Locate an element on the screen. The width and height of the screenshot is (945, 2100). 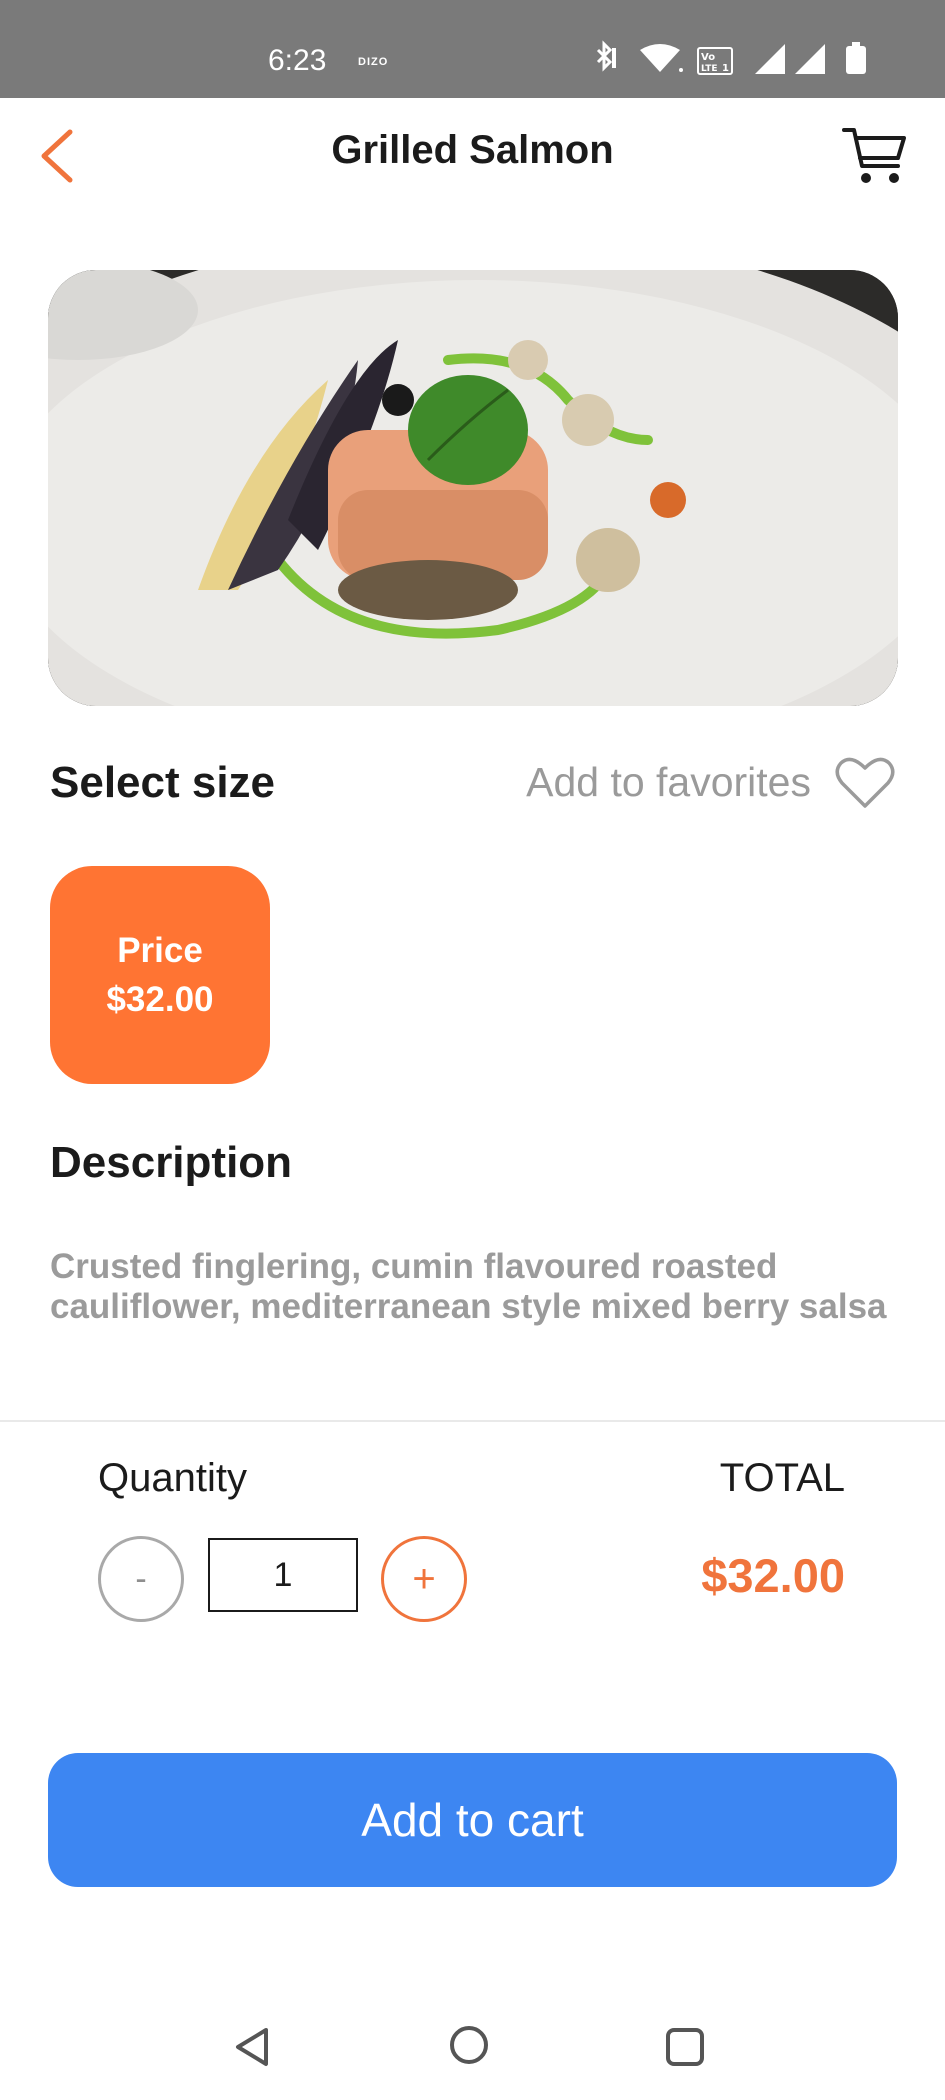
nav-recent-icon is located at coordinates (685, 2047).